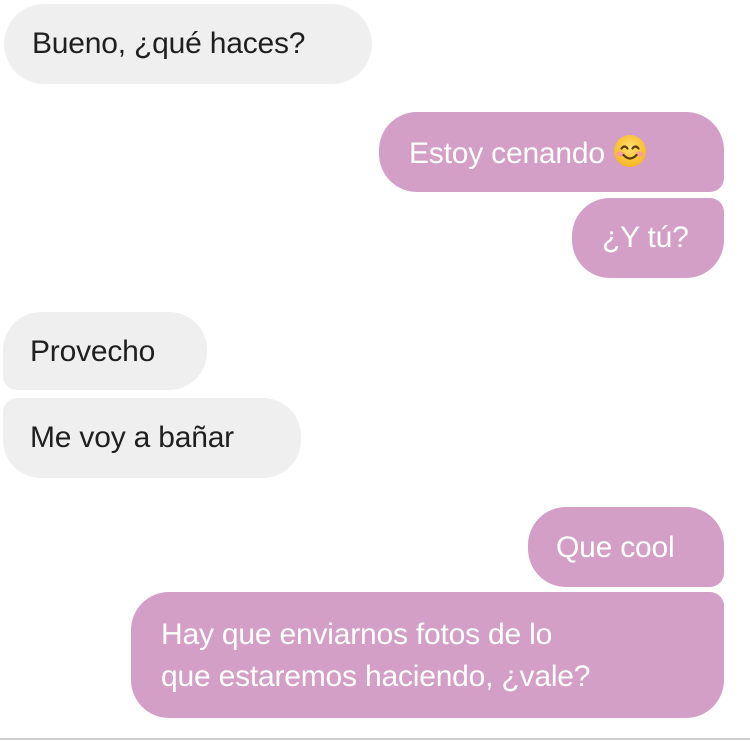  What do you see at coordinates (93, 351) in the screenshot?
I see `message-text: Provecho` at bounding box center [93, 351].